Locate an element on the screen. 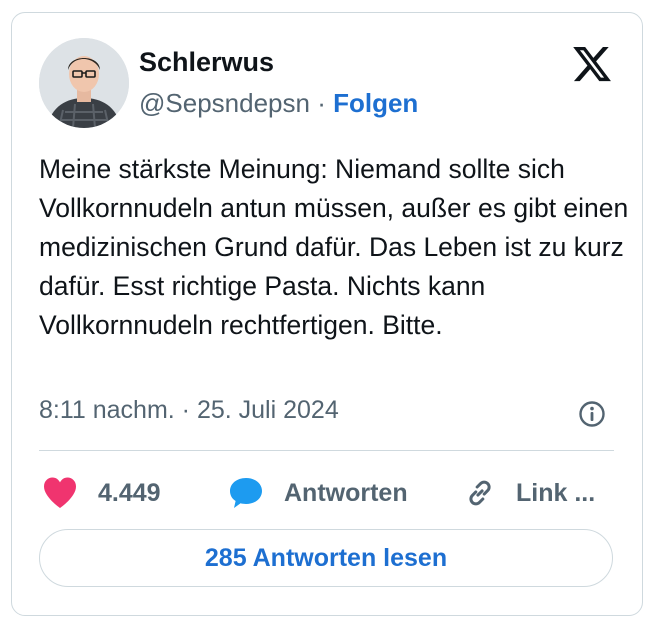 The height and width of the screenshot is (630, 656). follow-link: Folgen is located at coordinates (375, 103).